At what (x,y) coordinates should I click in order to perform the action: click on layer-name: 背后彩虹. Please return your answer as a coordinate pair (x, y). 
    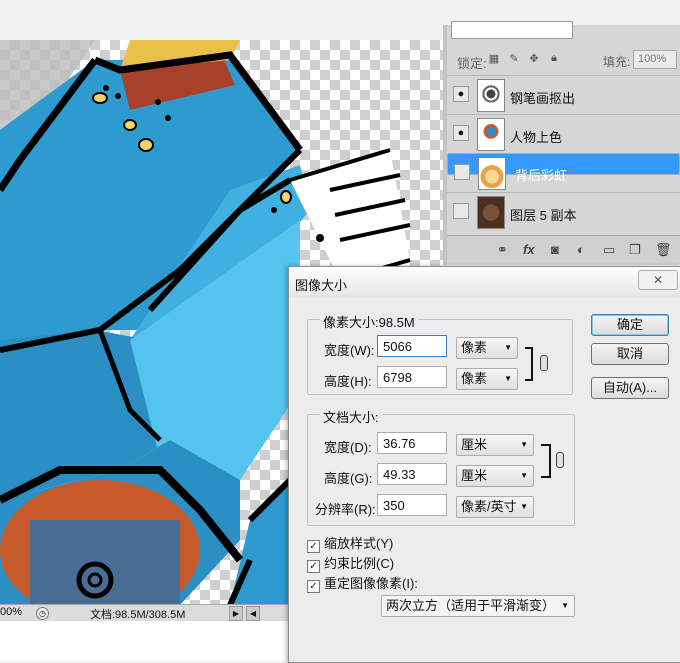
    Looking at the image, I should click on (539, 176).